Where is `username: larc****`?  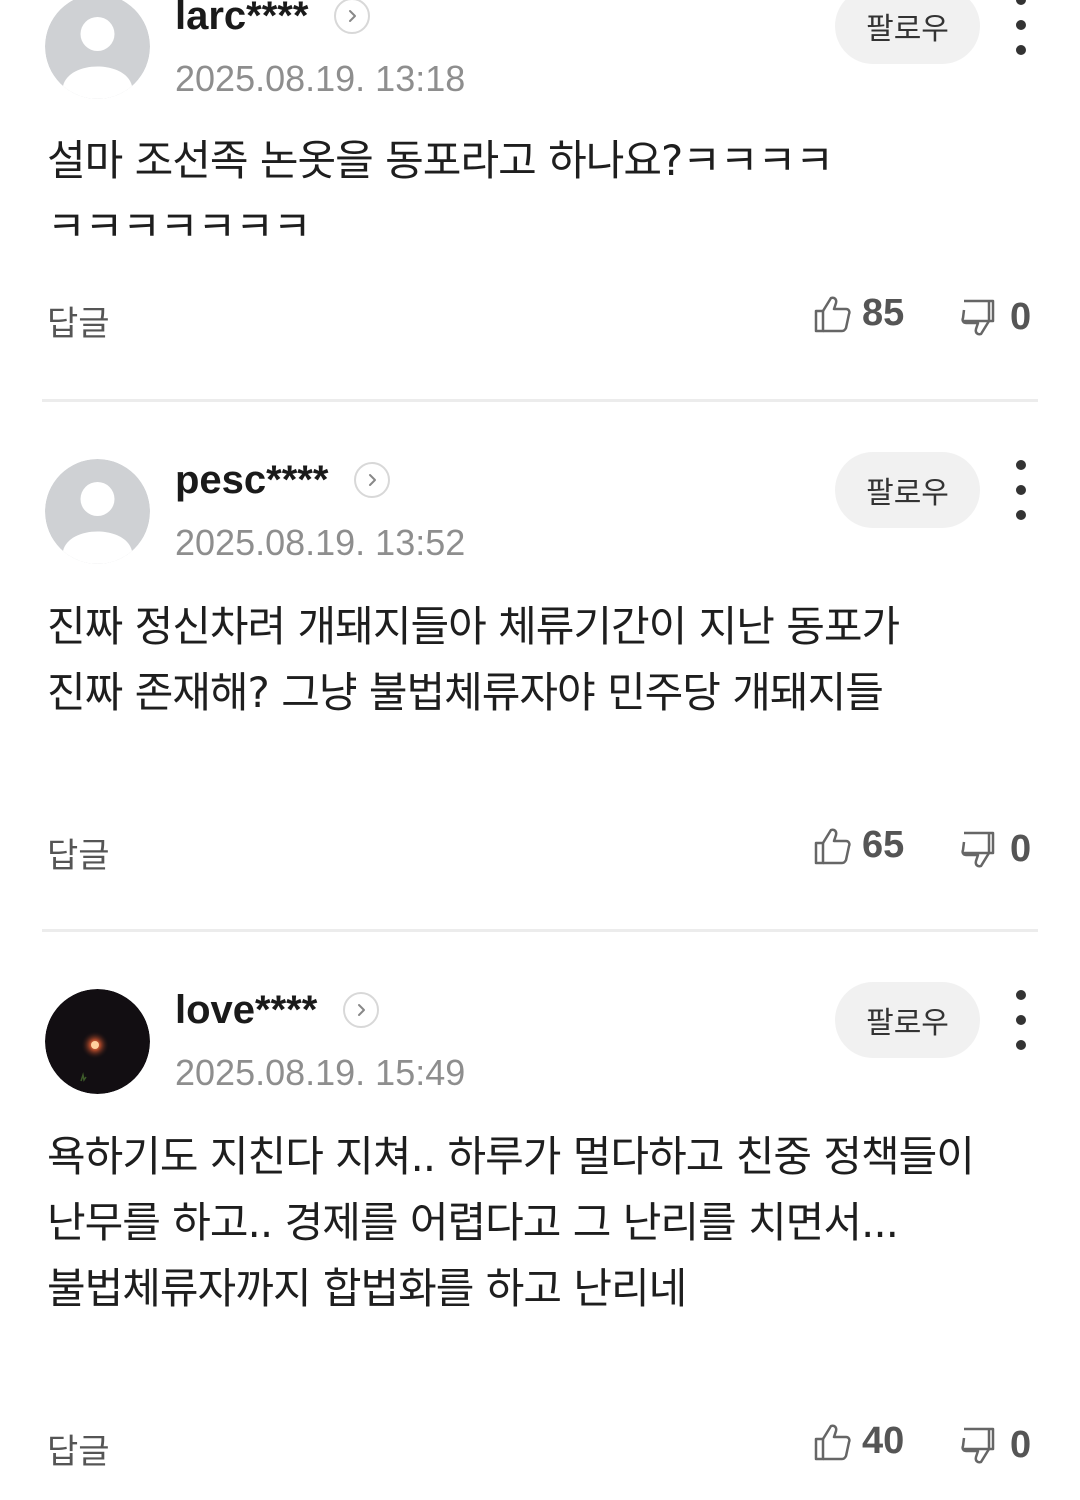
username: larc**** is located at coordinates (241, 19).